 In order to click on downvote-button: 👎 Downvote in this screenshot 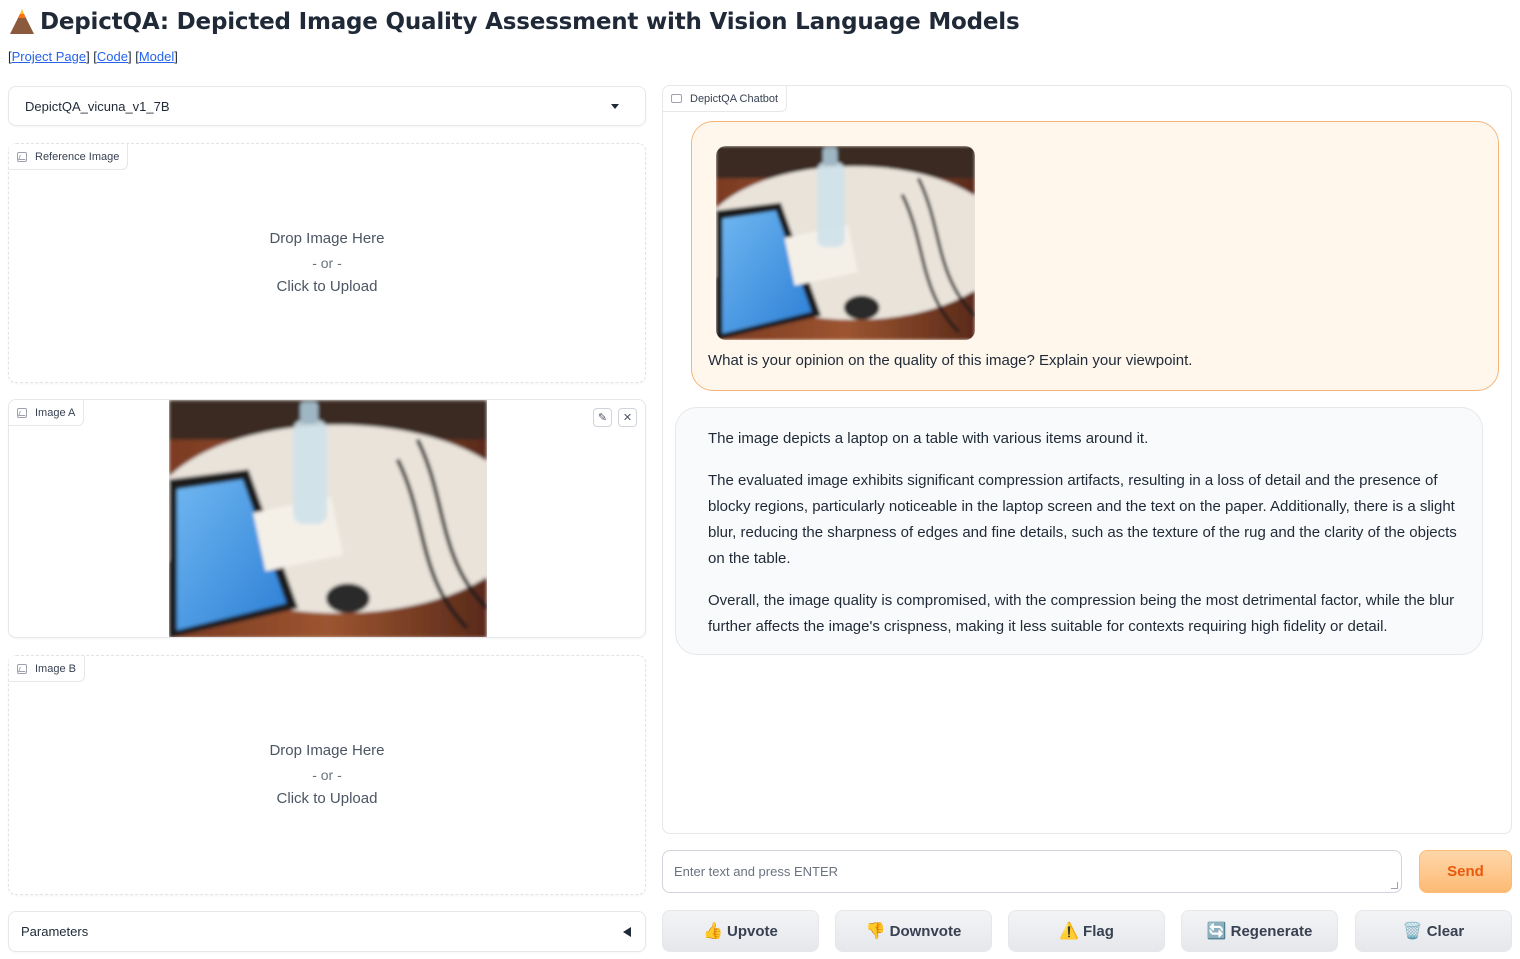, I will do `click(913, 931)`.